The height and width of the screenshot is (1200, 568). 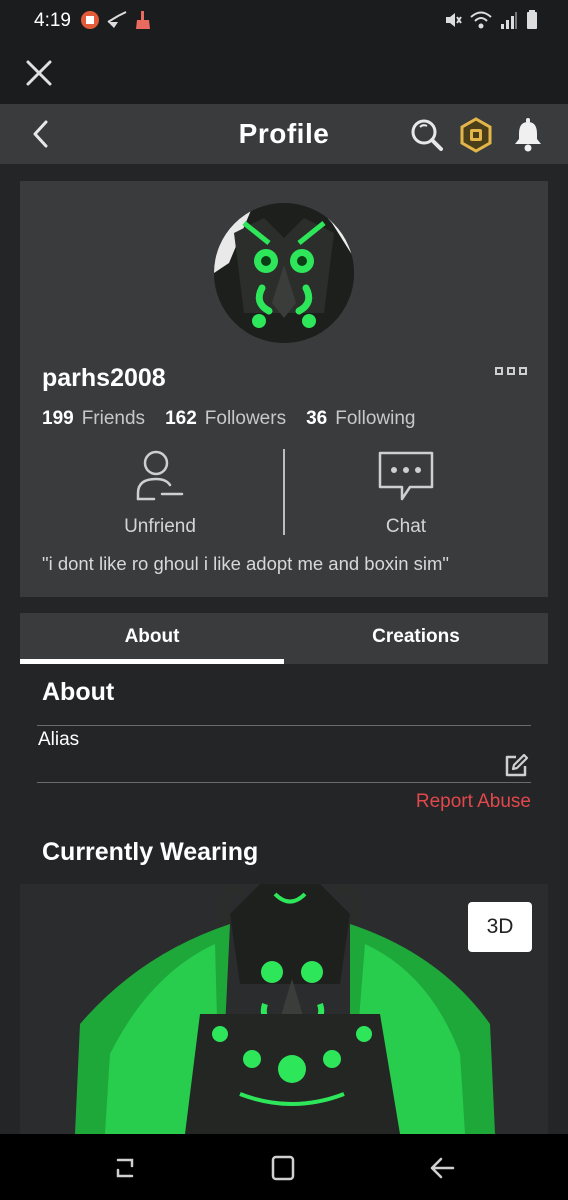 What do you see at coordinates (473, 802) in the screenshot?
I see `report-abuse-link: Report Abuse` at bounding box center [473, 802].